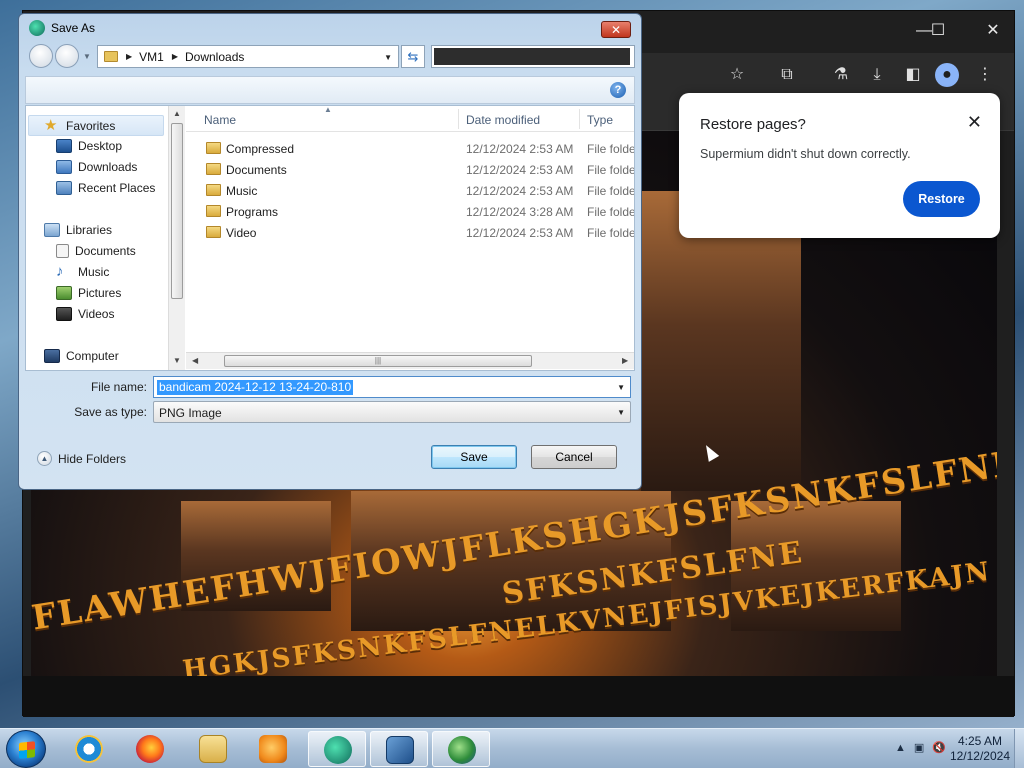  I want to click on save-button: Save, so click(474, 457).